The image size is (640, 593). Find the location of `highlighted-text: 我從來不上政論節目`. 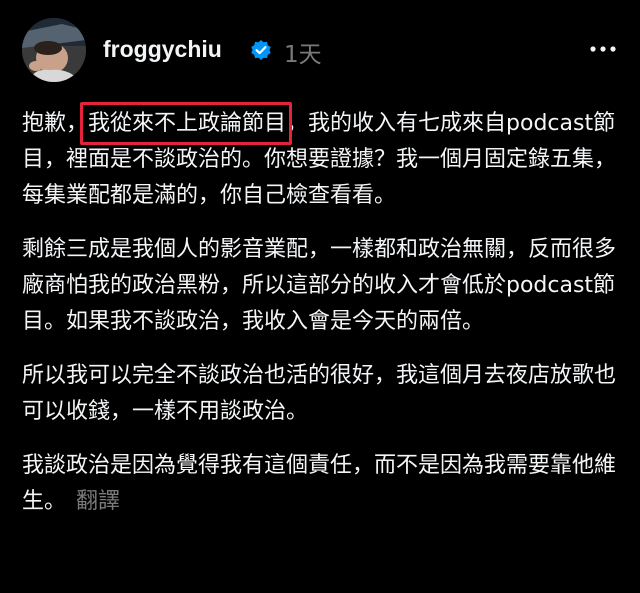

highlighted-text: 我從來不上政論節目 is located at coordinates (187, 123).